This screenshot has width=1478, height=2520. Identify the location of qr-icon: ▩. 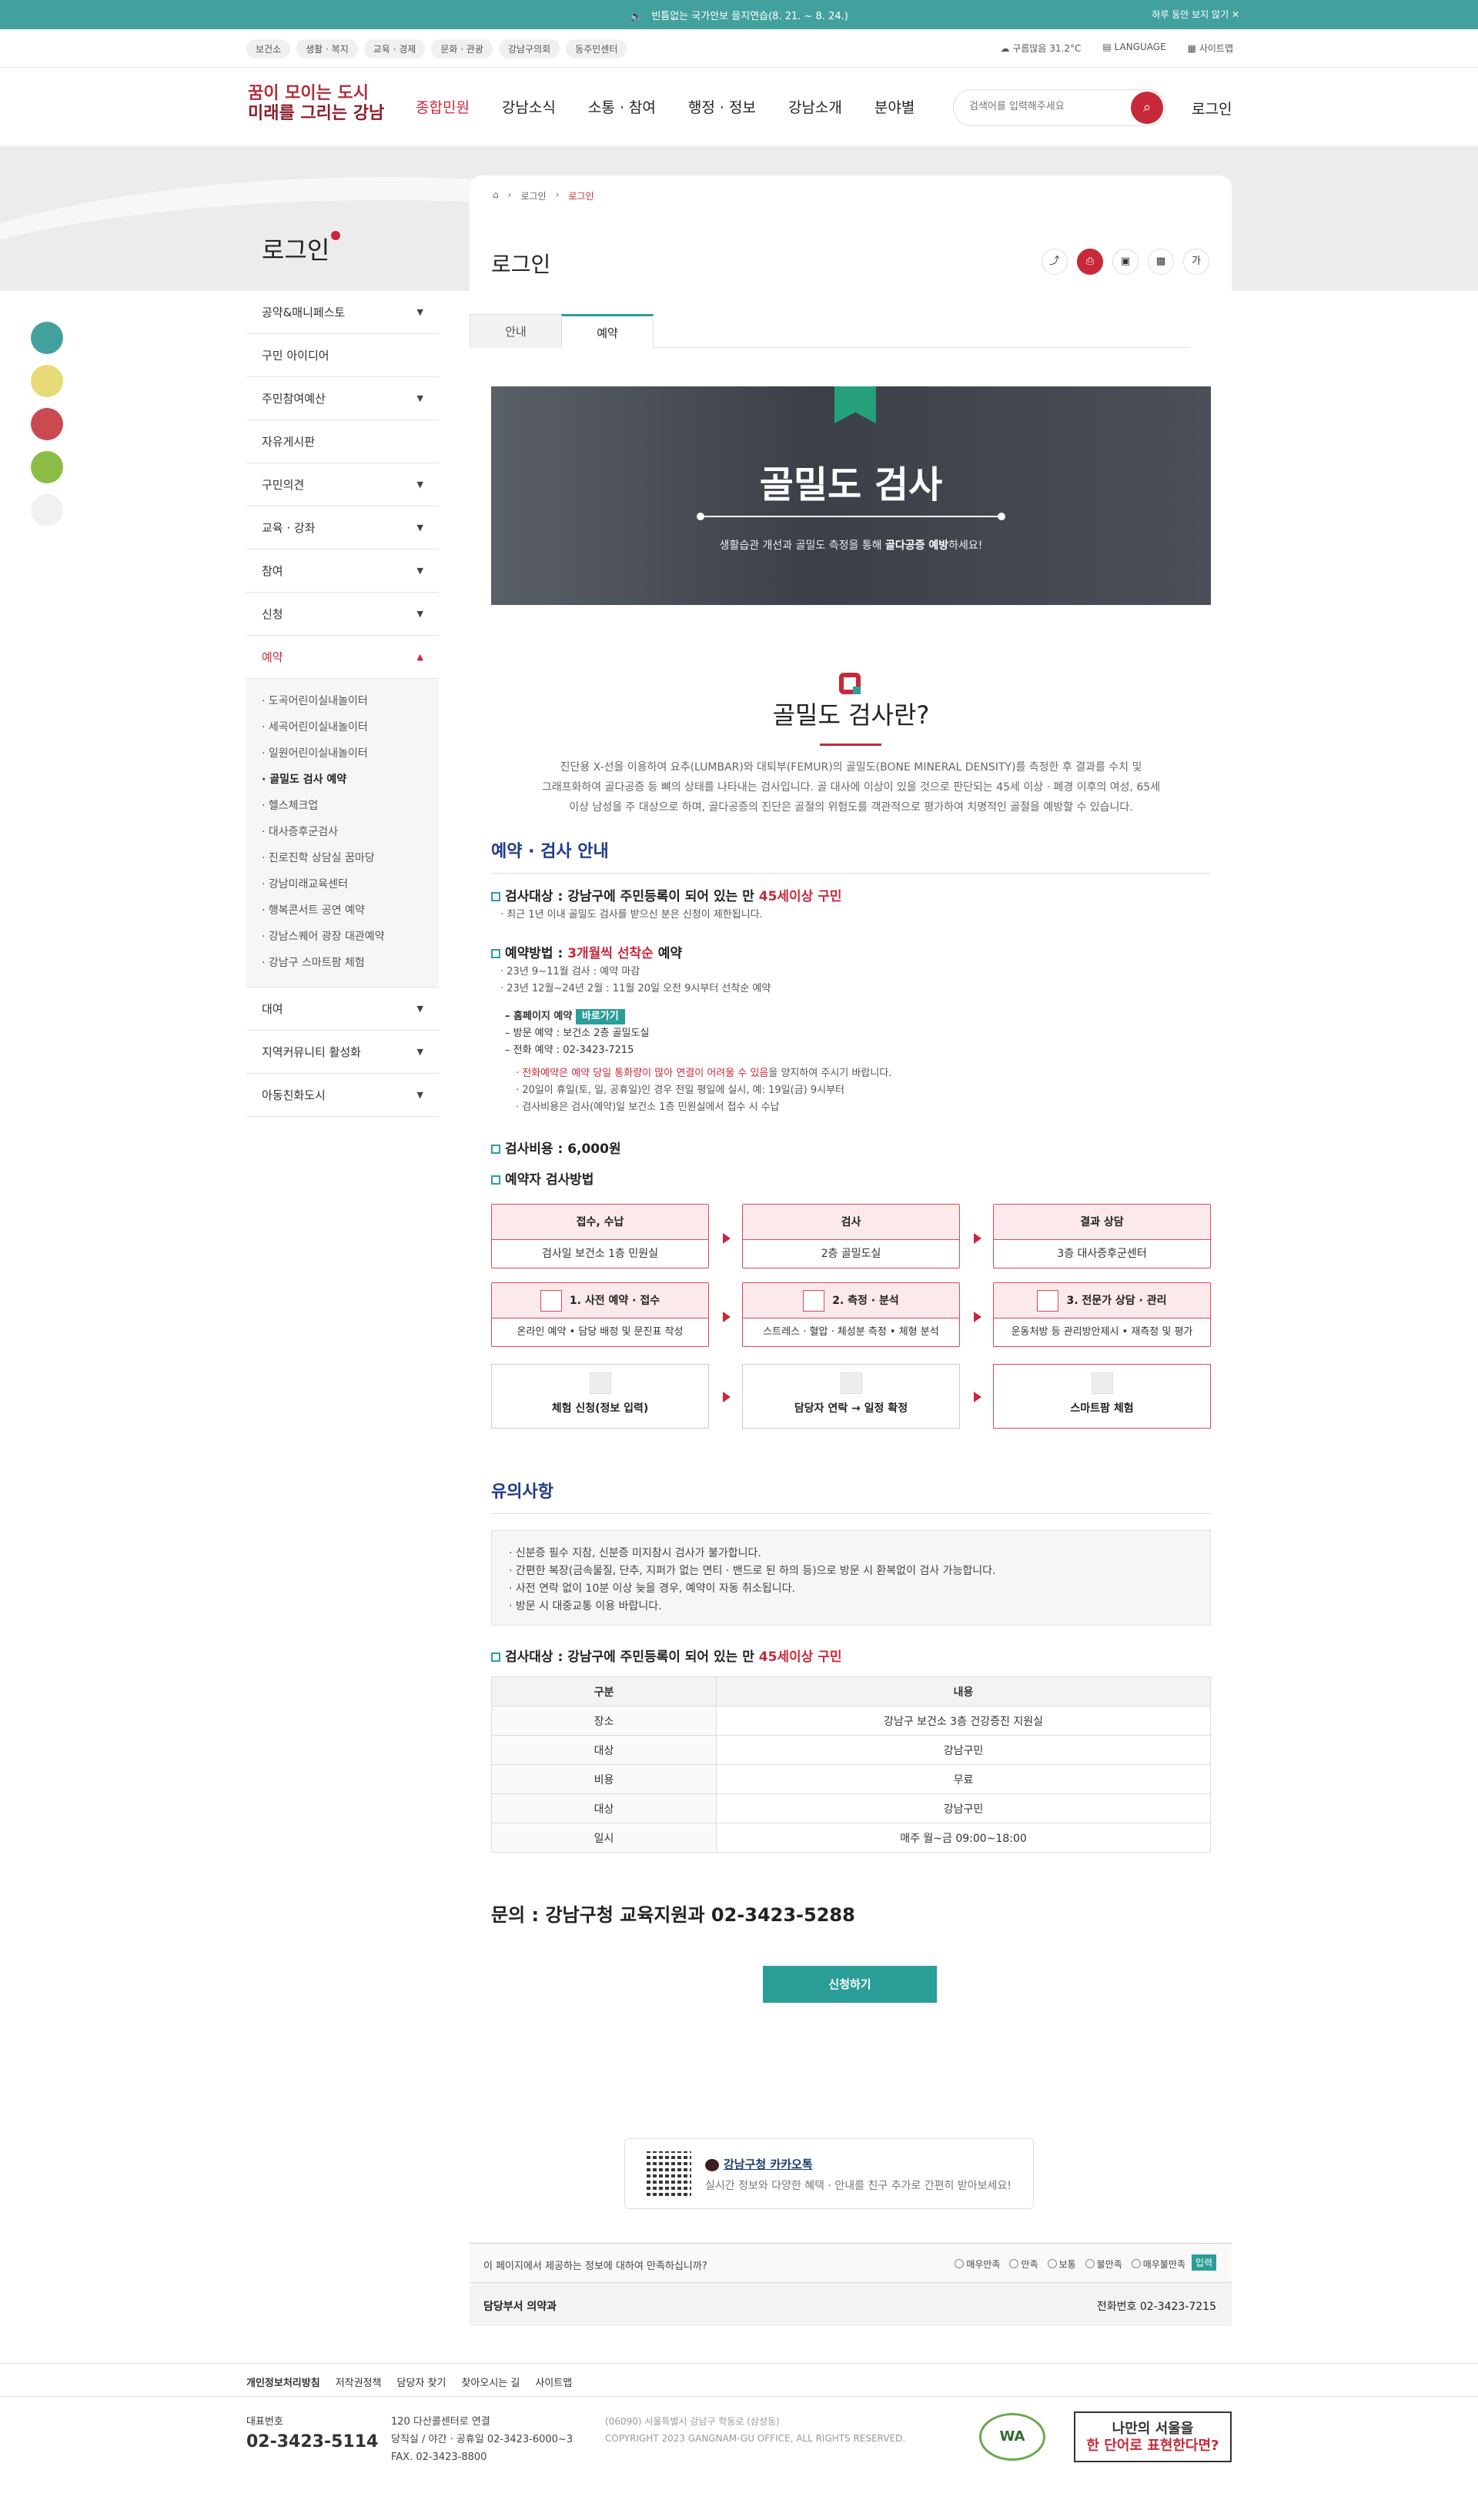
(1161, 262).